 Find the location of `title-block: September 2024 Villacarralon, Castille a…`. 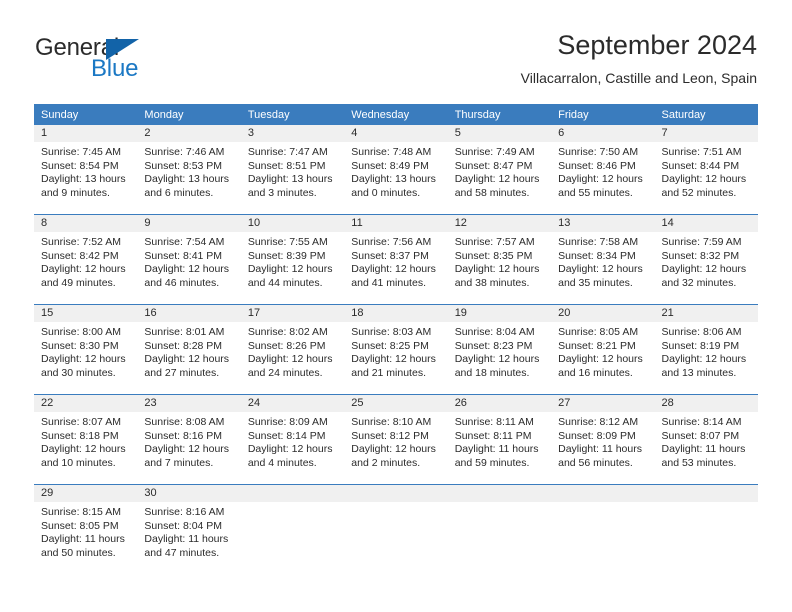

title-block: September 2024 Villacarralon, Castille a… is located at coordinates (639, 58).